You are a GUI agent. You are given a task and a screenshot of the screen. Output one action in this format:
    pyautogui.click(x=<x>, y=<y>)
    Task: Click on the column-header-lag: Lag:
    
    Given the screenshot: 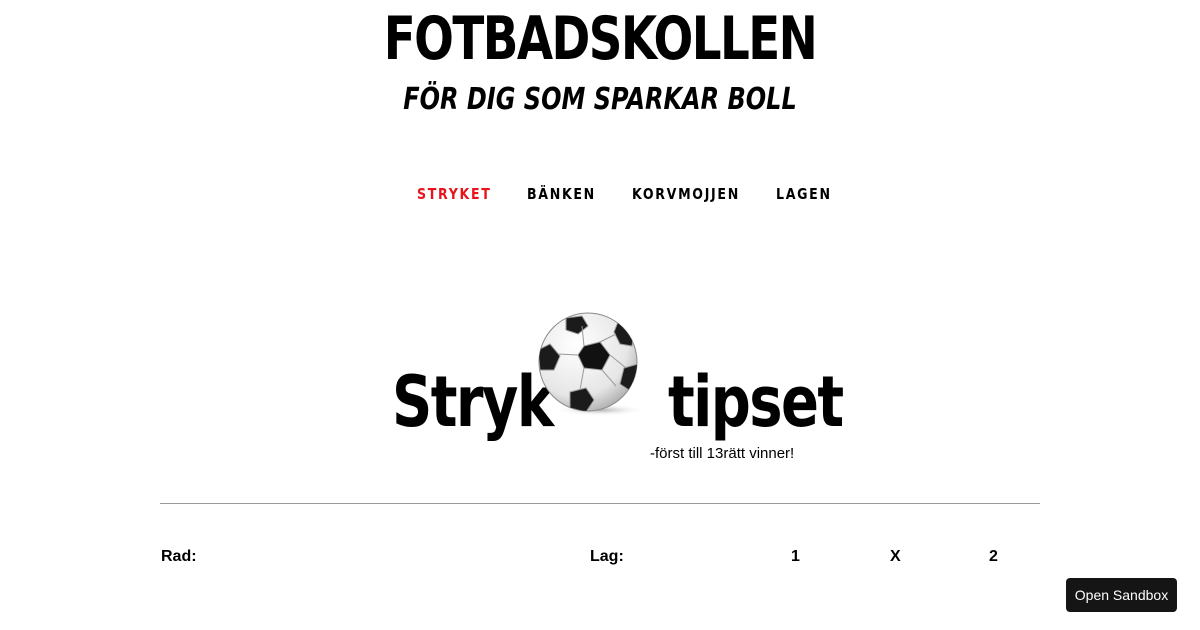 What is the action you would take?
    pyautogui.click(x=607, y=556)
    